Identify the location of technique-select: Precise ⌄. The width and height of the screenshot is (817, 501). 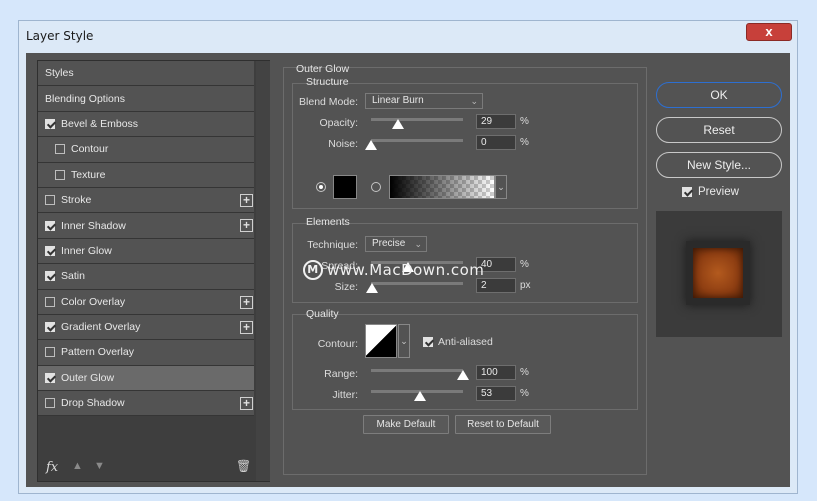
(396, 244).